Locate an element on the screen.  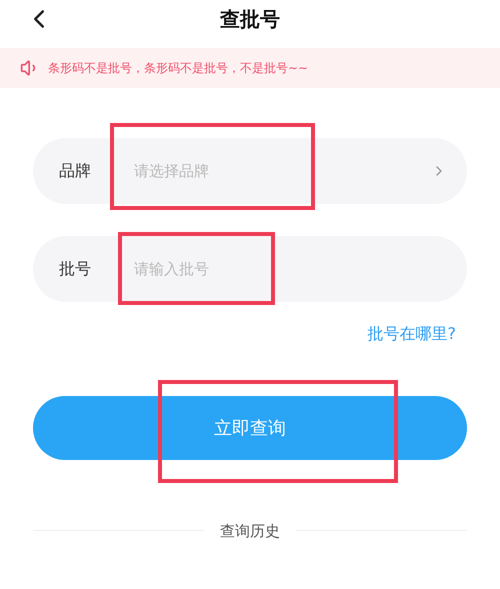
field-label: 批号 is located at coordinates (75, 269).